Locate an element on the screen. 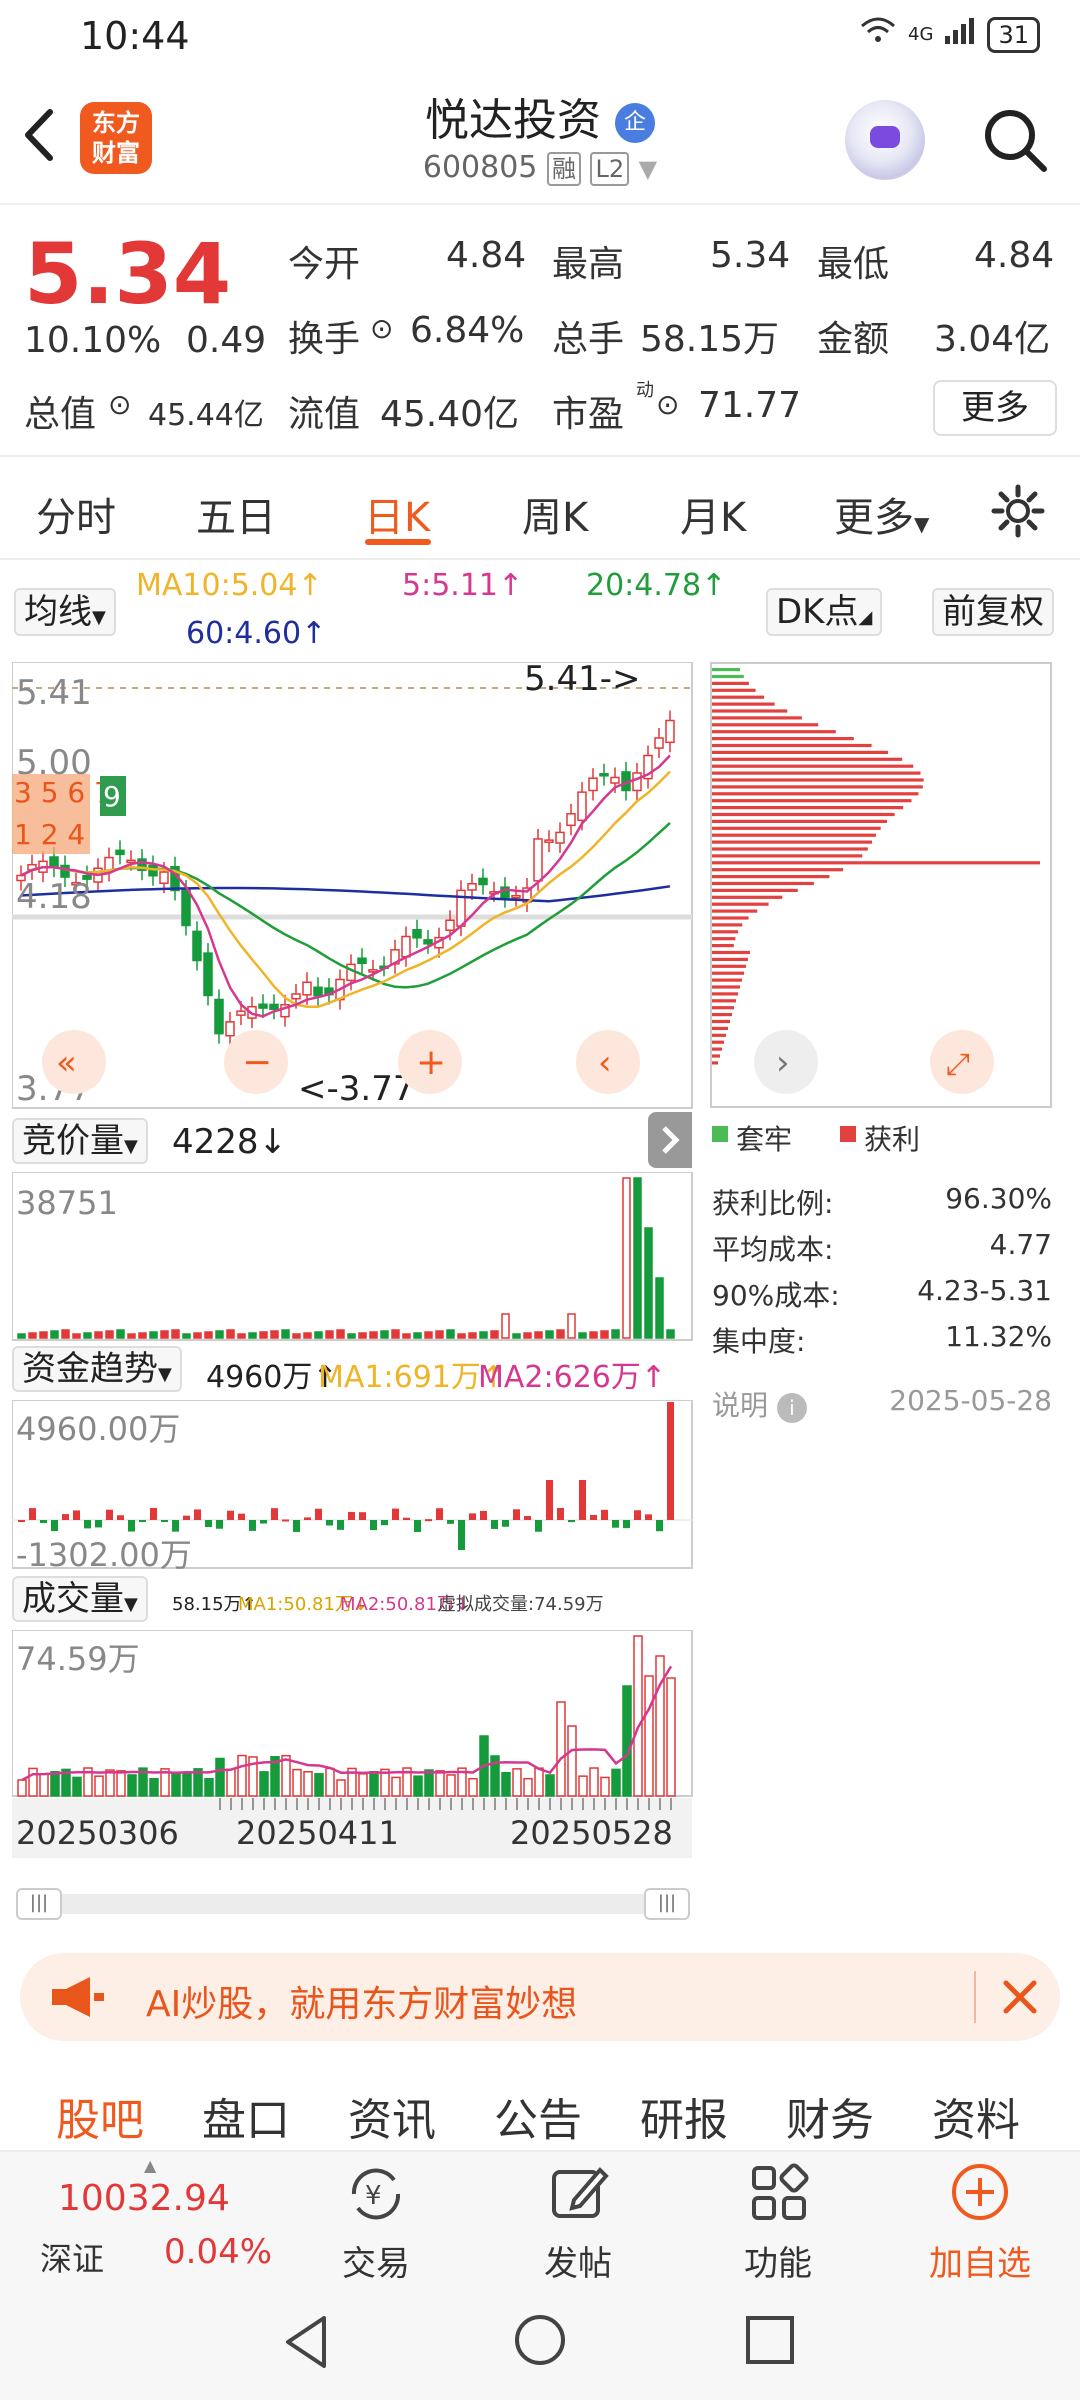 Image resolution: width=1080 pixels, height=2400 pixels. post-button: 发帖 is located at coordinates (578, 2218).